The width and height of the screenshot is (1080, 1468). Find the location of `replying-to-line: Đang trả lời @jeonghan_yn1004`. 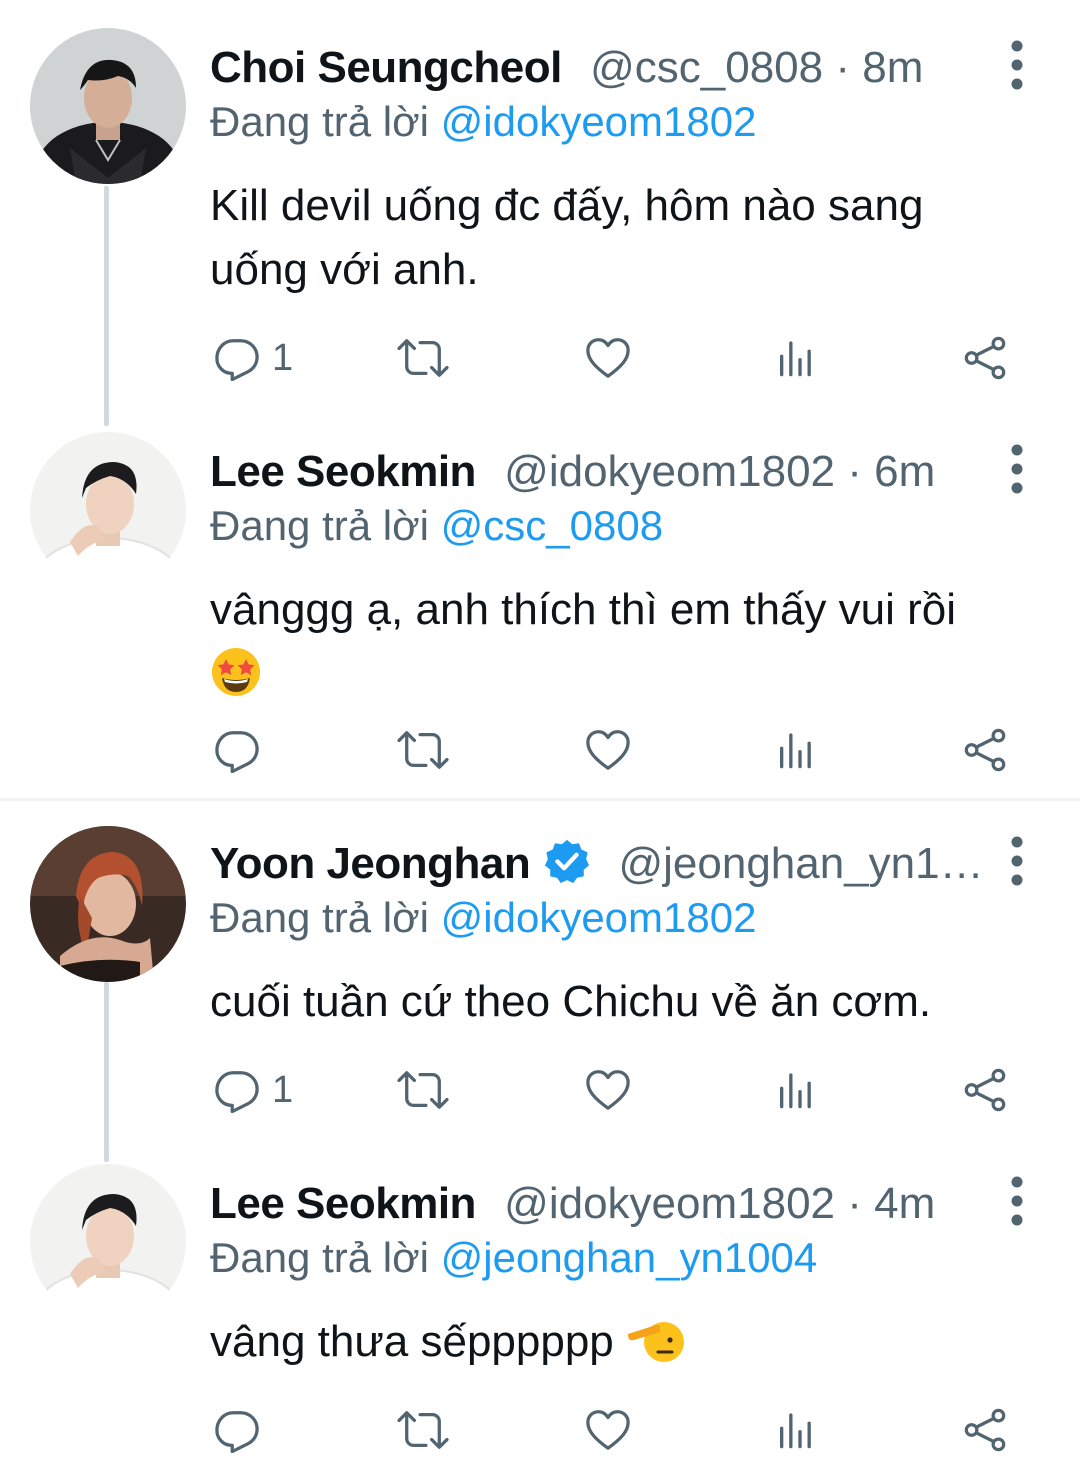

replying-to-line: Đang trả lời @jeonghan_yn1004 is located at coordinates (513, 1258).